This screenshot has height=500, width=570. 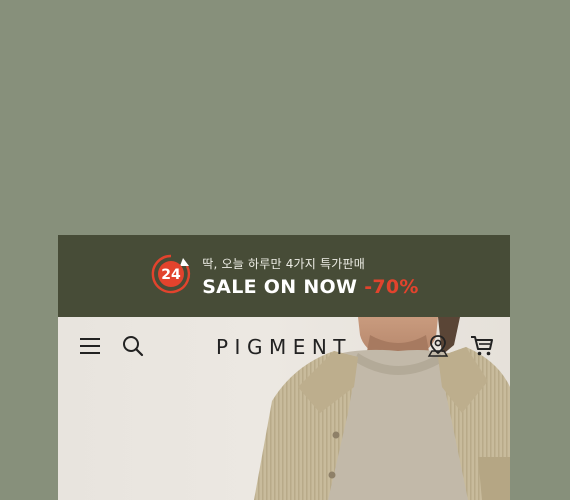 I want to click on cart-button, so click(x=482, y=347).